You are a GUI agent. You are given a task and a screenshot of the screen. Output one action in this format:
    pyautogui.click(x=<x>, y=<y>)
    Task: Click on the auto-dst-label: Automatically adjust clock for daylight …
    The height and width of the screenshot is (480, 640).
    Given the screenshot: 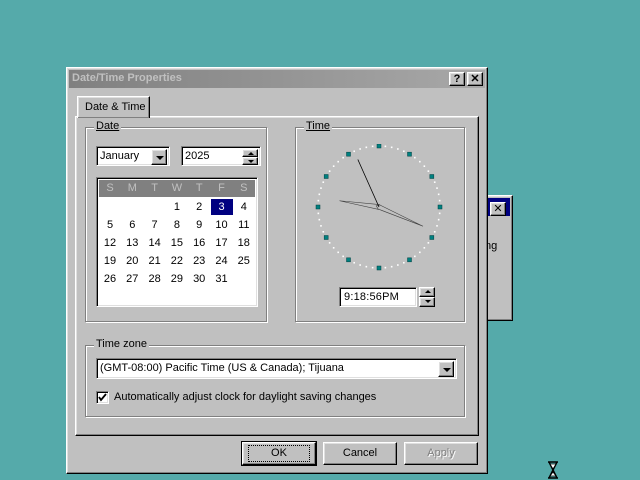 What is the action you would take?
    pyautogui.click(x=245, y=397)
    